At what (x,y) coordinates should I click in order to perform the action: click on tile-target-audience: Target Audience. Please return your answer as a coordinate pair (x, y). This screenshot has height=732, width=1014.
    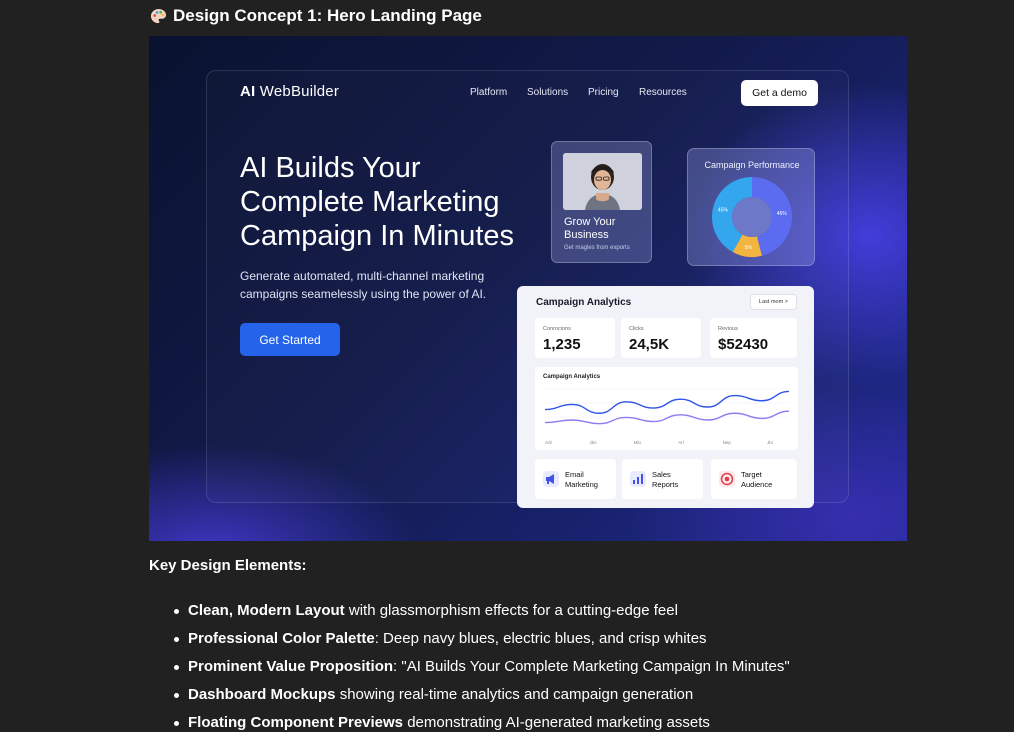
    Looking at the image, I should click on (754, 479).